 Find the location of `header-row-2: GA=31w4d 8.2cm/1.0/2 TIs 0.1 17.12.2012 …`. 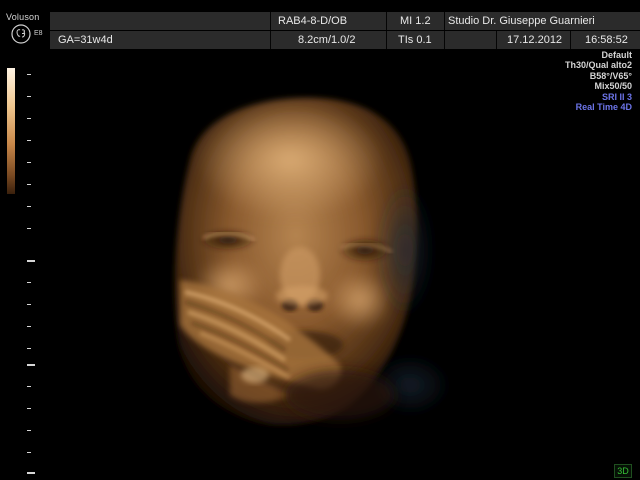

header-row-2: GA=31w4d 8.2cm/1.0/2 TIs 0.1 17.12.2012 … is located at coordinates (345, 40).